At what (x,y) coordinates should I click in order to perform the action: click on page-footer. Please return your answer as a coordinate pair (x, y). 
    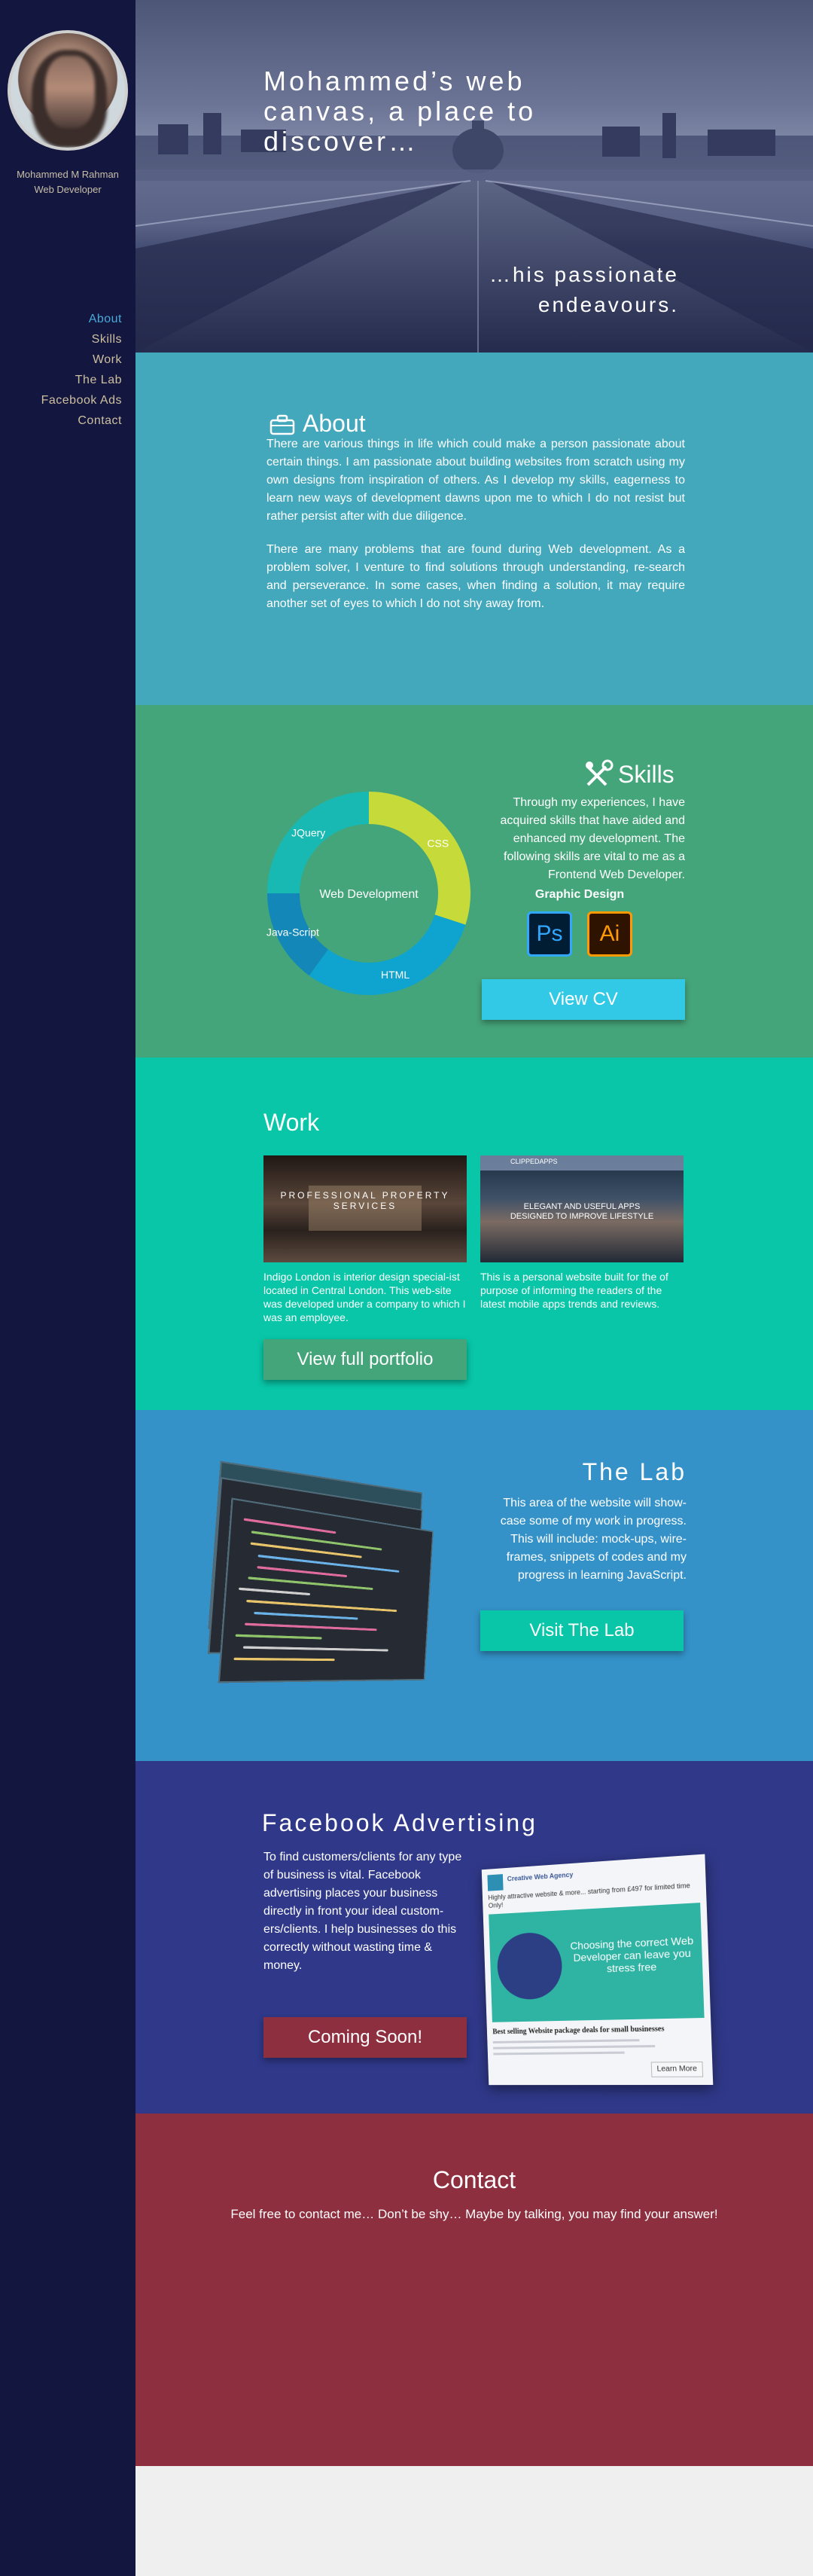
    Looking at the image, I should click on (474, 2521).